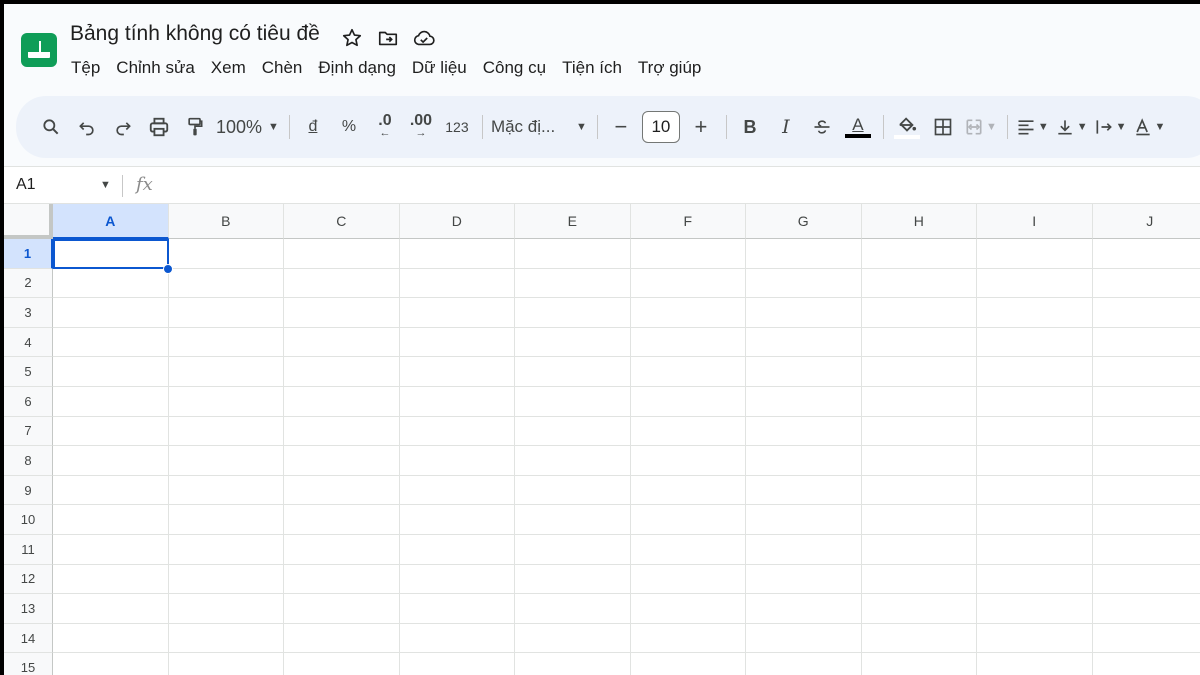 The width and height of the screenshot is (1200, 675). What do you see at coordinates (660, 127) in the screenshot?
I see `font-size-input: 10` at bounding box center [660, 127].